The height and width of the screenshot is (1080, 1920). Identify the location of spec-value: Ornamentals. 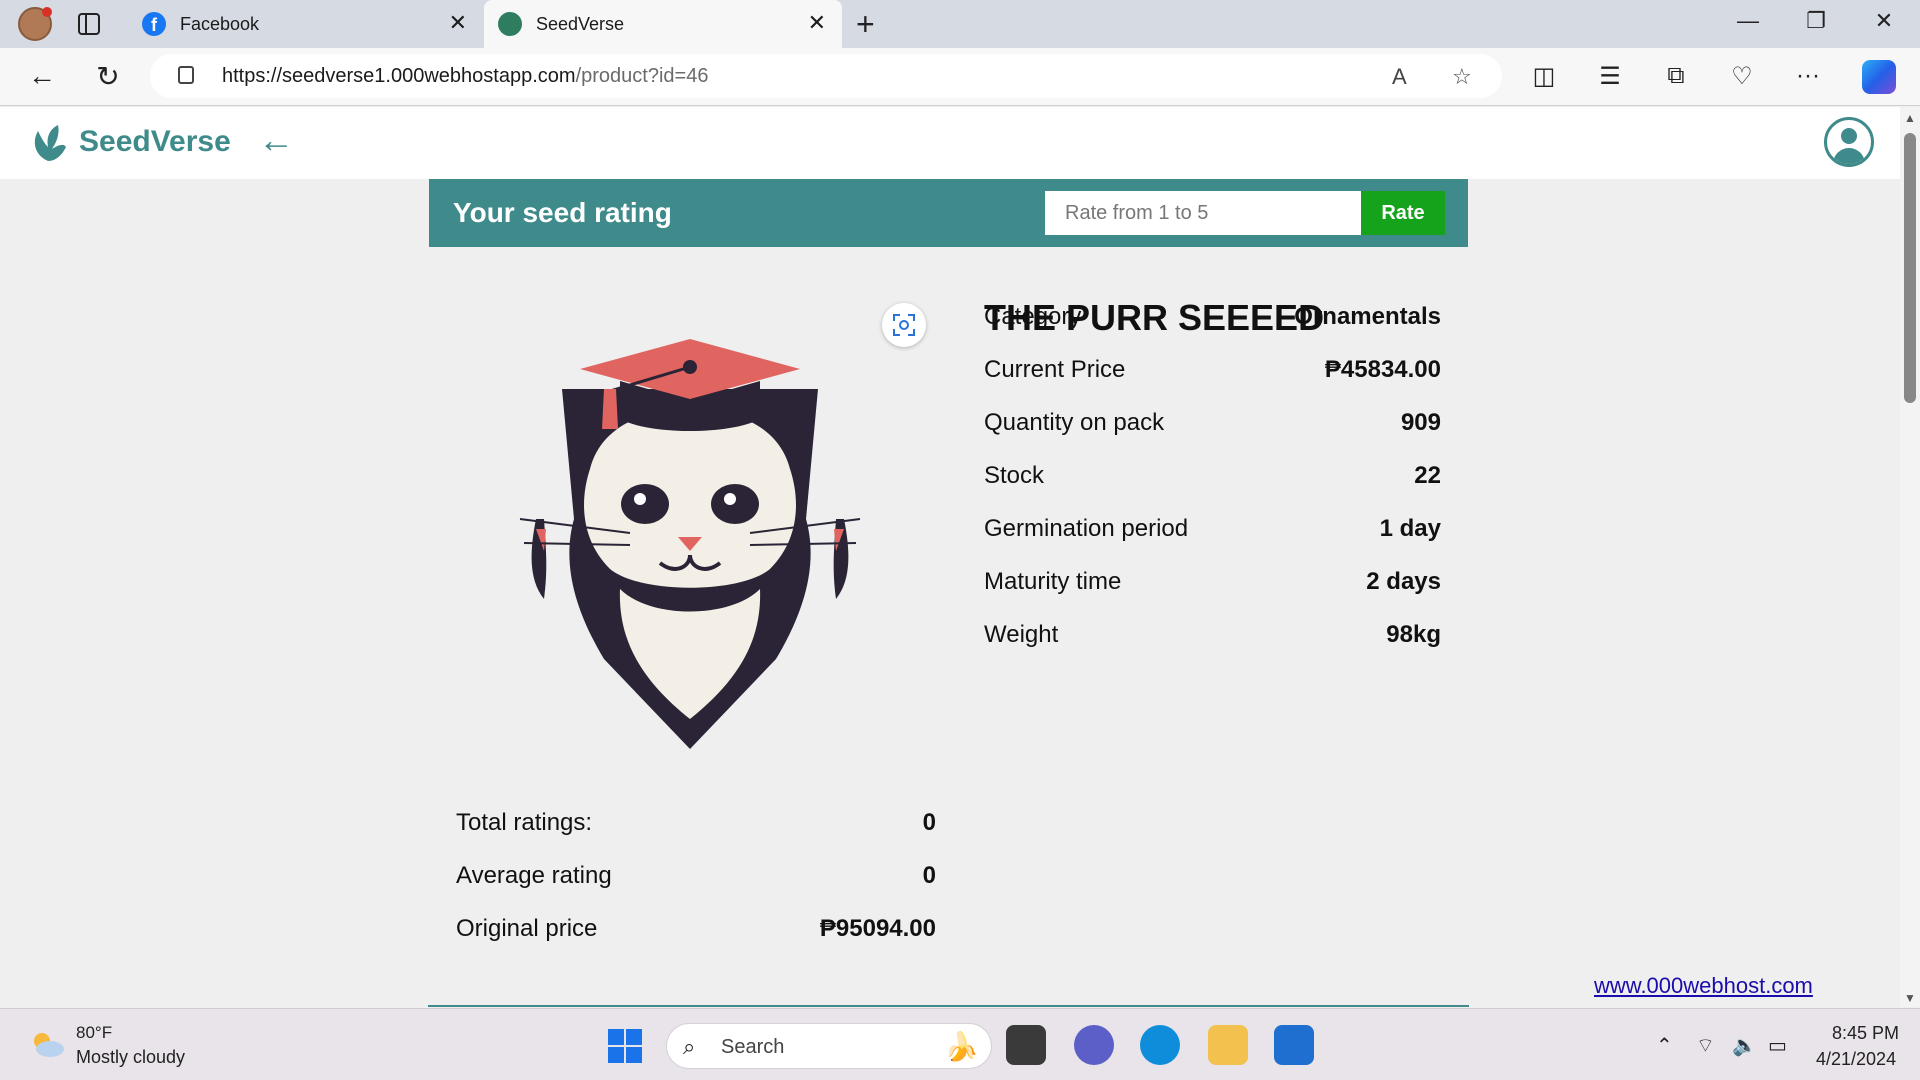
(1367, 316).